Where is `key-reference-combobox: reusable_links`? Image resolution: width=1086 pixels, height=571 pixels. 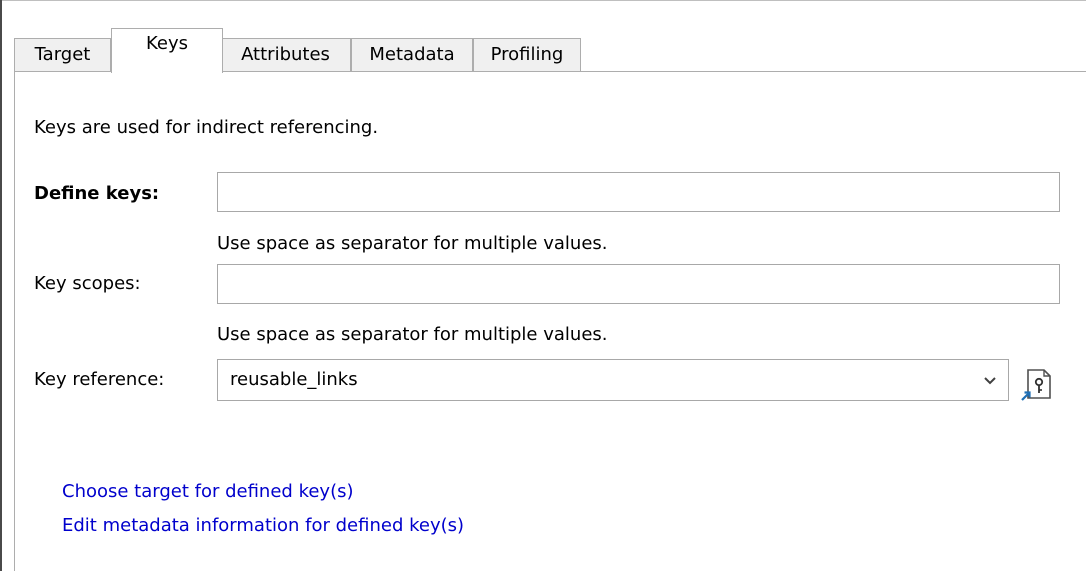 key-reference-combobox: reusable_links is located at coordinates (613, 380).